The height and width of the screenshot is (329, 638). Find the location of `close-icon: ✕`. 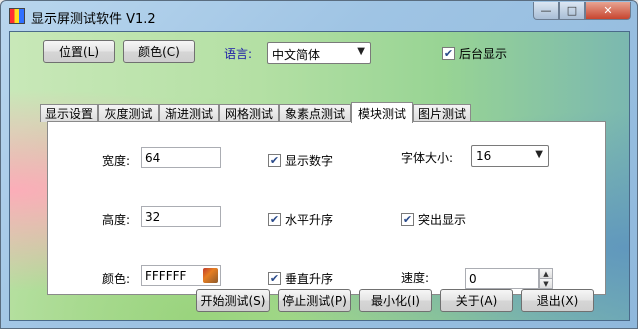

close-icon: ✕ is located at coordinates (608, 10).